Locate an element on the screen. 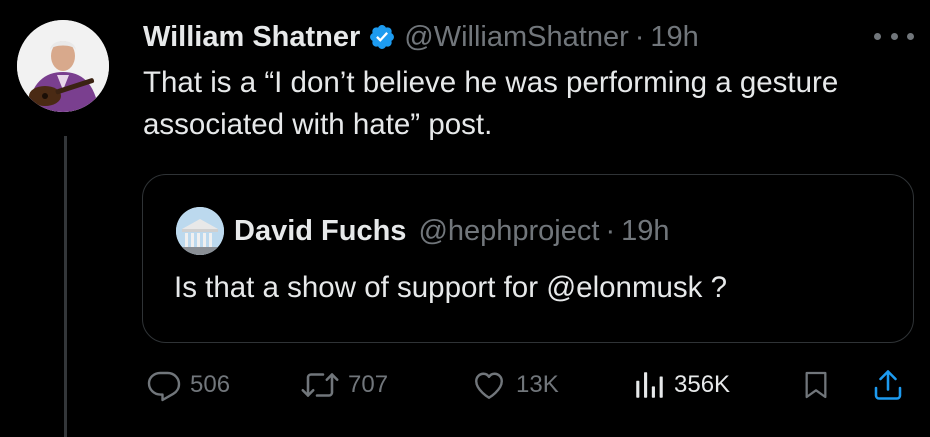 The image size is (930, 437). bookmark-icon is located at coordinates (816, 385).